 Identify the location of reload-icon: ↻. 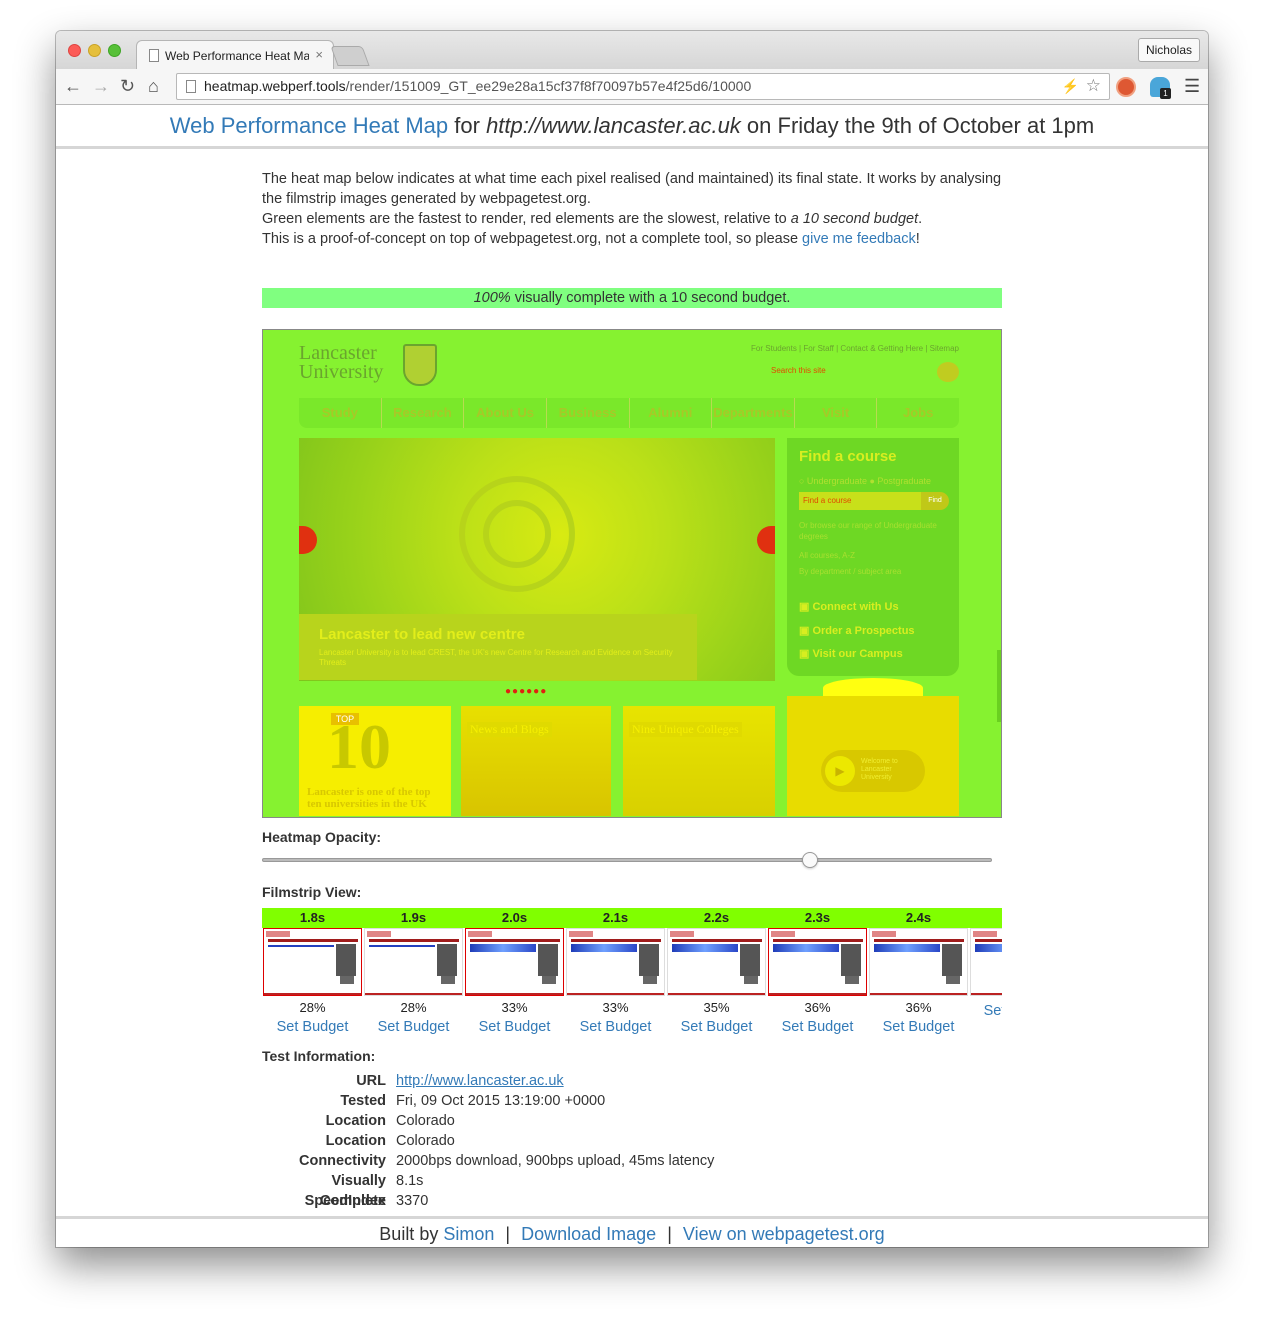
(127, 86).